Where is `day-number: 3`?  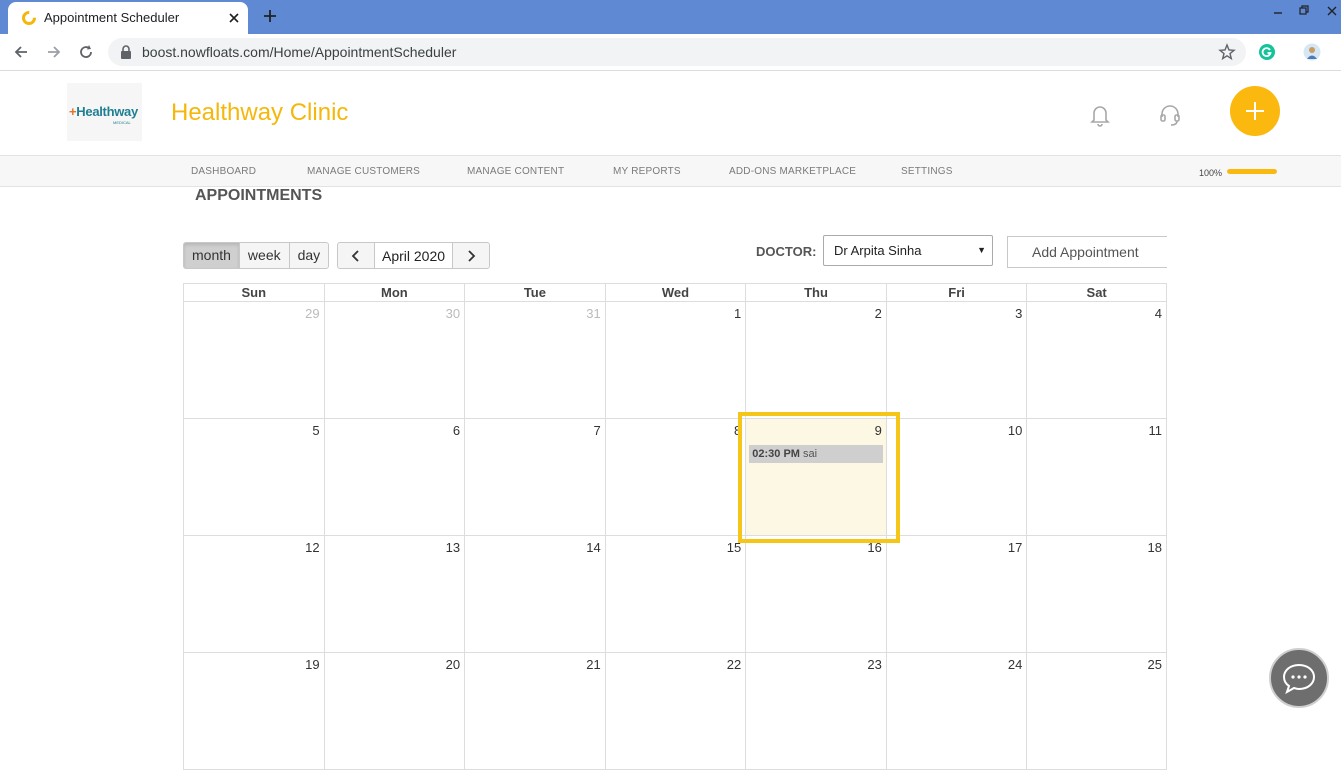 day-number: 3 is located at coordinates (1019, 313).